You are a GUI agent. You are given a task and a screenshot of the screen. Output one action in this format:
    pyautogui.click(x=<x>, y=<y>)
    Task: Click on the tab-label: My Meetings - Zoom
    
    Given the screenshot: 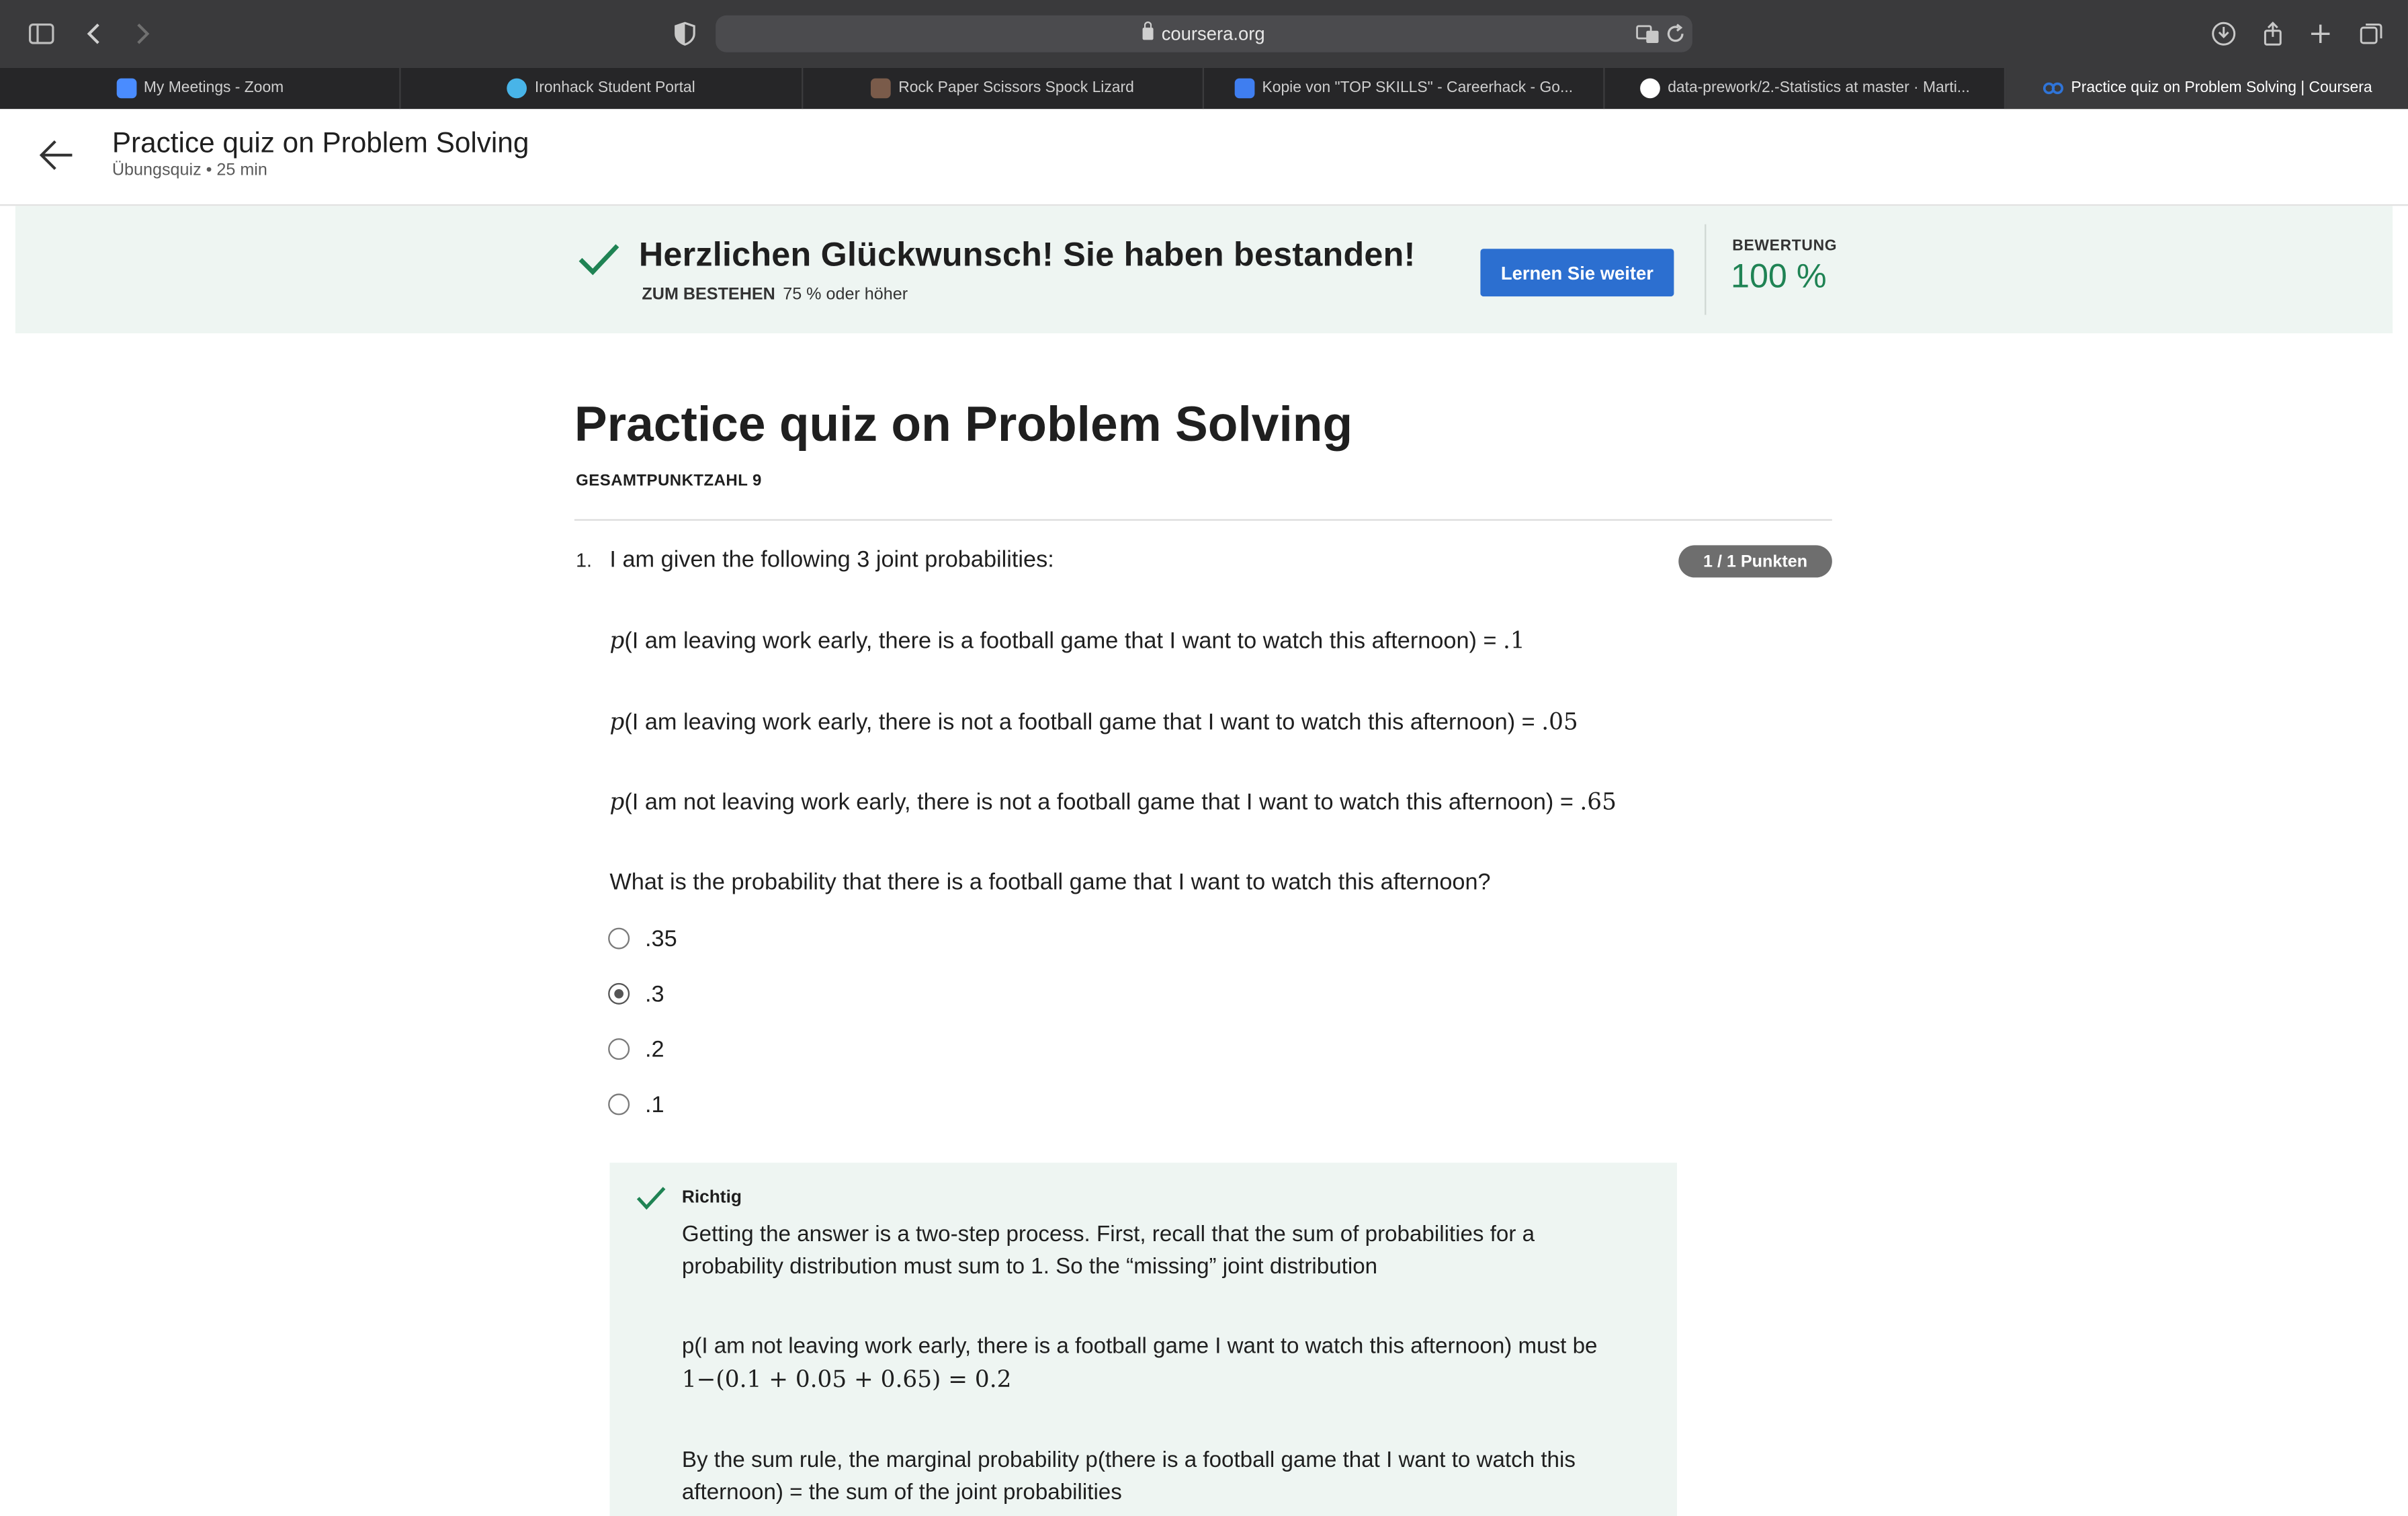 What is the action you would take?
    pyautogui.click(x=213, y=88)
    